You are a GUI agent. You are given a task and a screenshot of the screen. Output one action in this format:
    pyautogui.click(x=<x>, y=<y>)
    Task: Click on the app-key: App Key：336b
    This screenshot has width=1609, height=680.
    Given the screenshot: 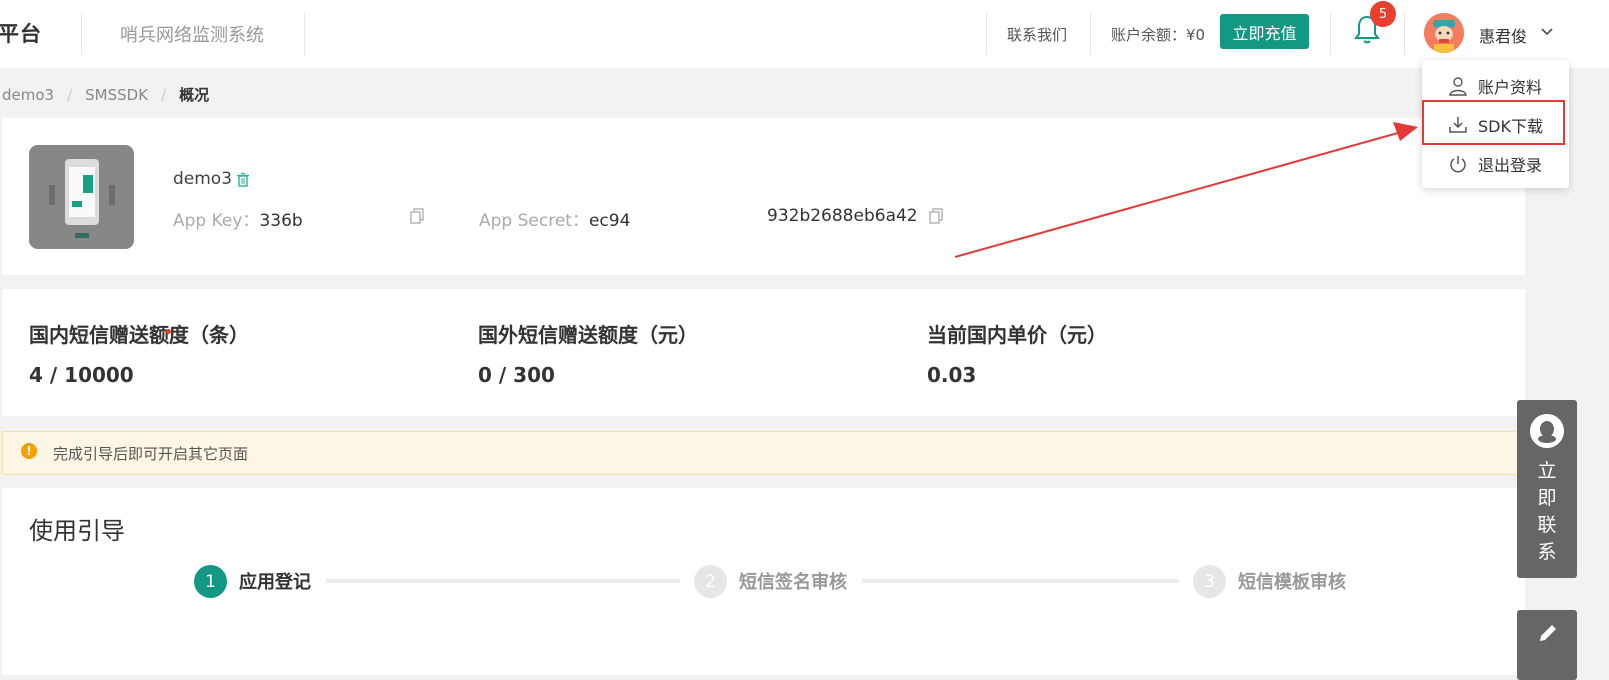 What is the action you would take?
    pyautogui.click(x=238, y=218)
    